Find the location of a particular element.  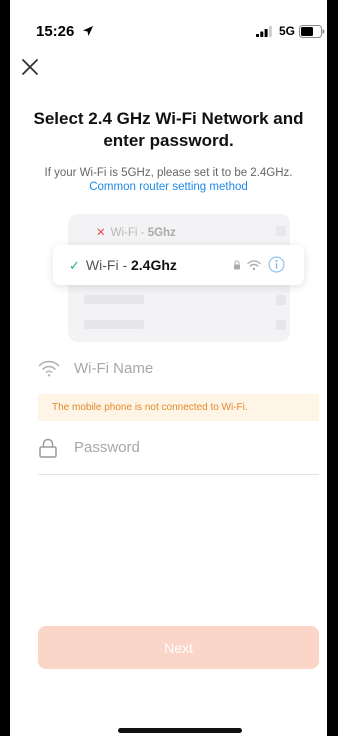

illustration-row-24ghz: ✓ Wi-Fi - 2.4Ghz is located at coordinates (178, 265).